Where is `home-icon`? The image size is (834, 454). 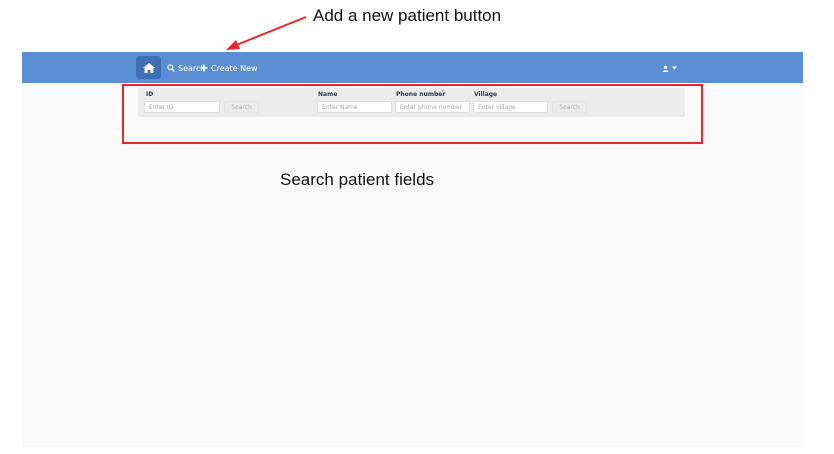 home-icon is located at coordinates (148, 67).